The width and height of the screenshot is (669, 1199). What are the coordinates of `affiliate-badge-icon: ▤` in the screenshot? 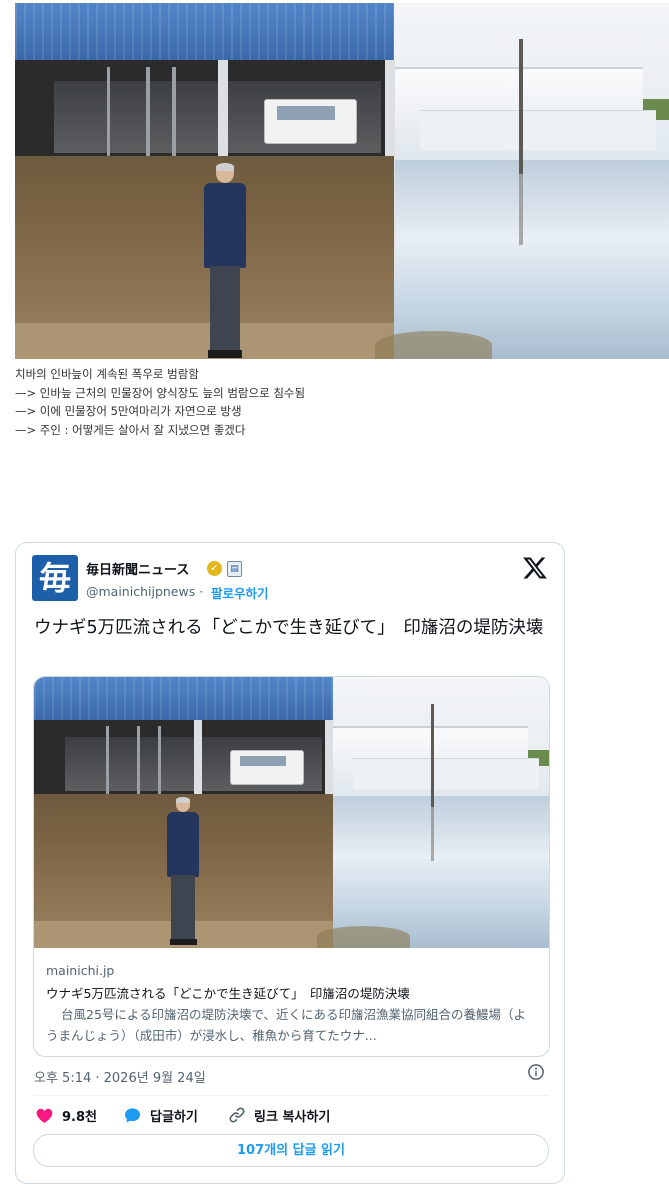 It's located at (234, 569).